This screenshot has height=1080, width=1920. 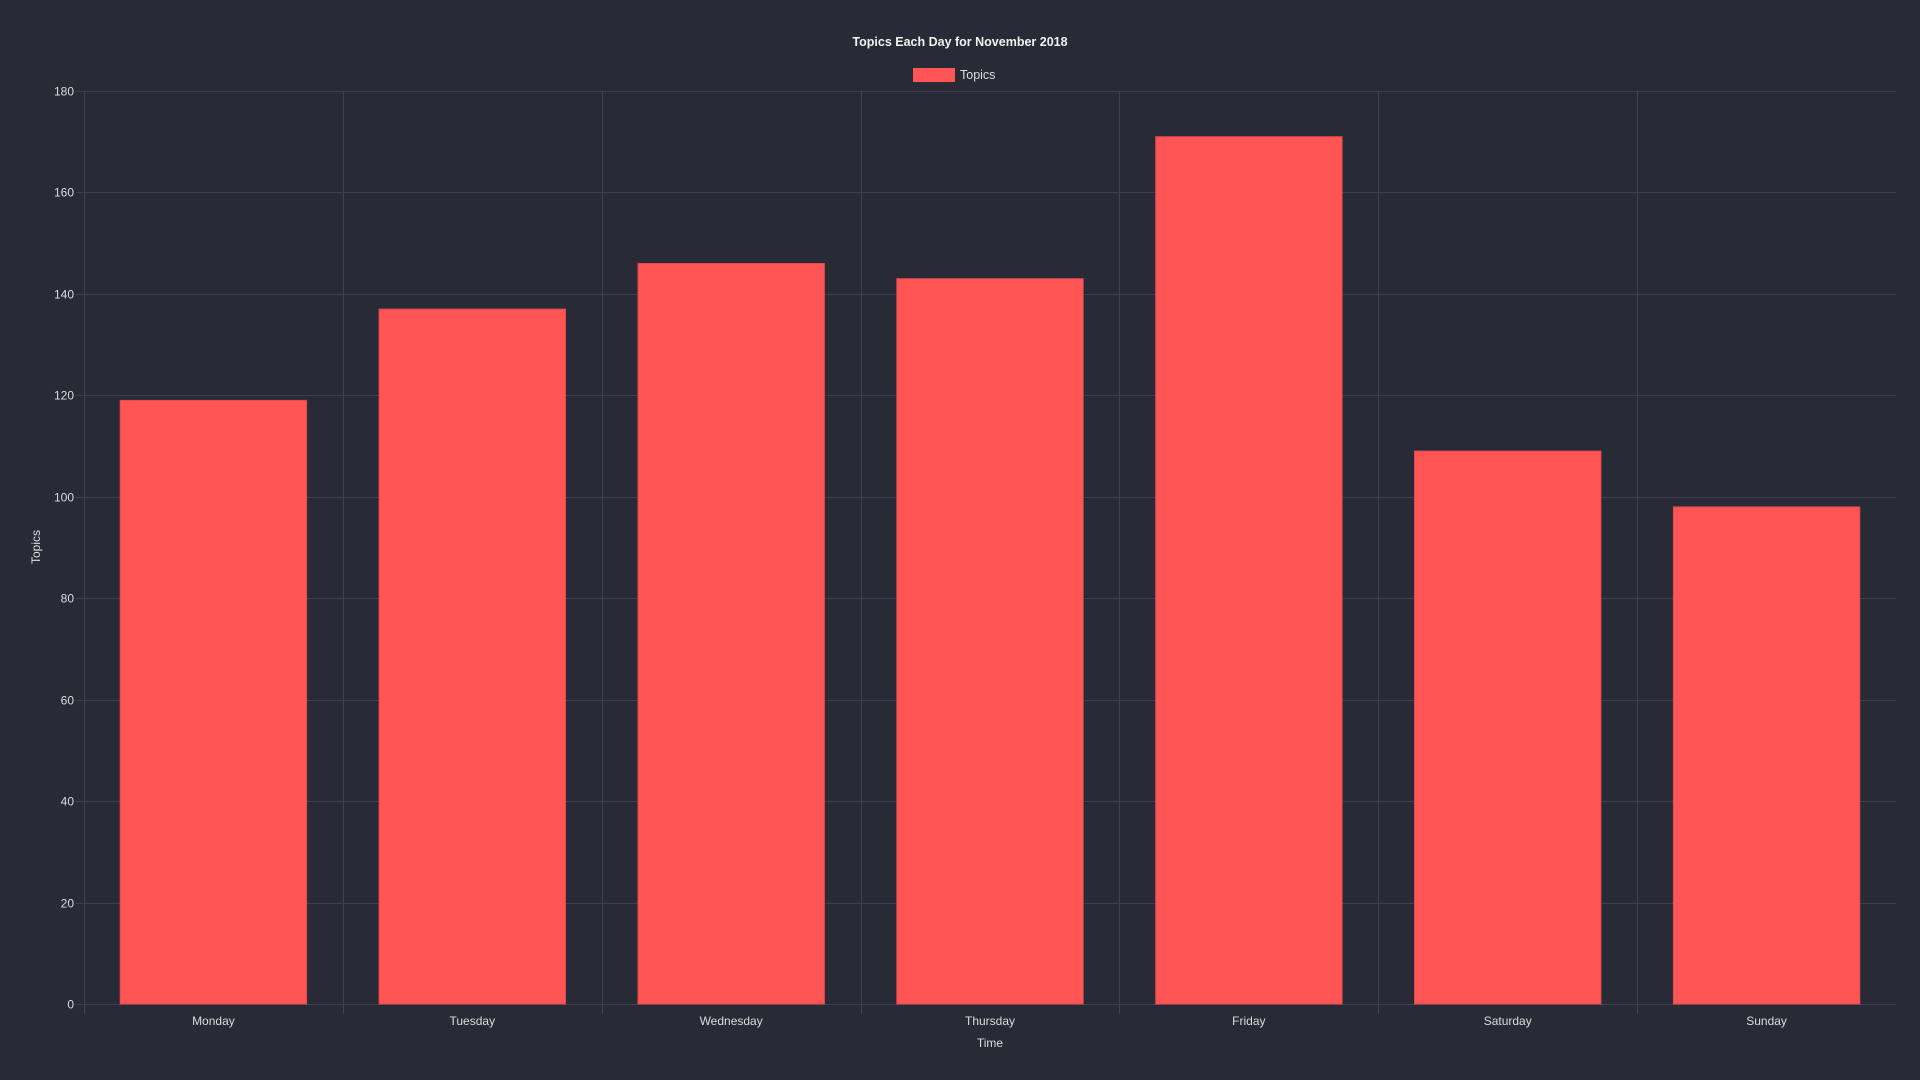 What do you see at coordinates (731, 634) in the screenshot?
I see `bar-wednesday` at bounding box center [731, 634].